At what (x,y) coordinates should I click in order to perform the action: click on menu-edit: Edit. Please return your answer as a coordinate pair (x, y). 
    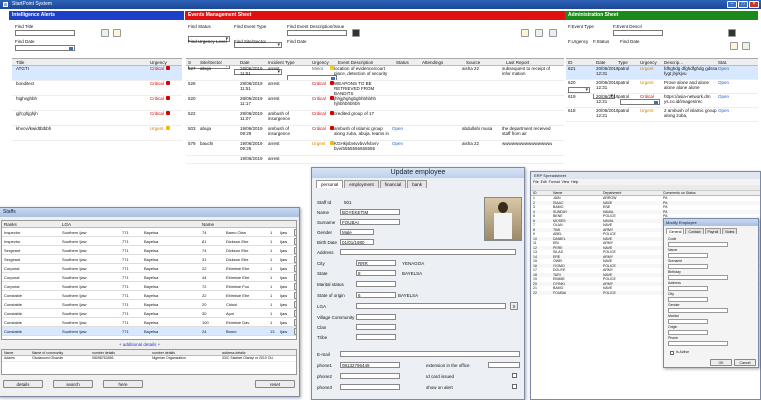
    Looking at the image, I should click on (544, 182).